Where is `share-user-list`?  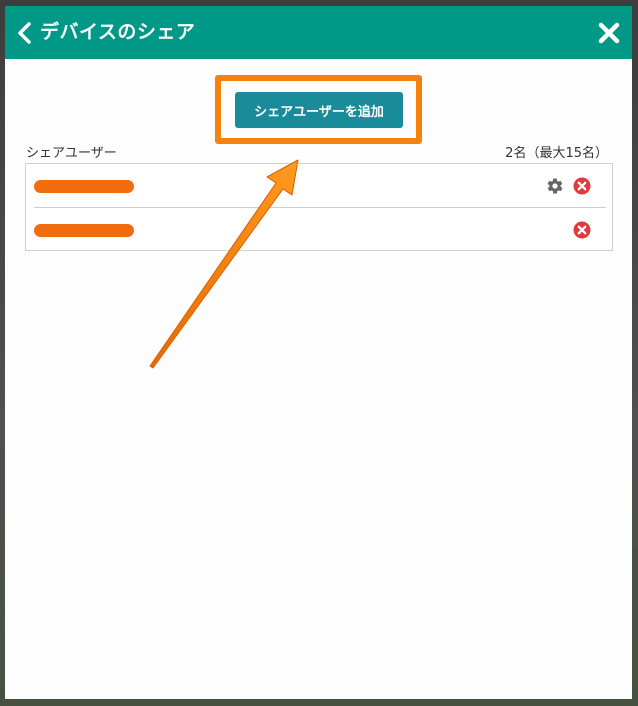 share-user-list is located at coordinates (319, 207).